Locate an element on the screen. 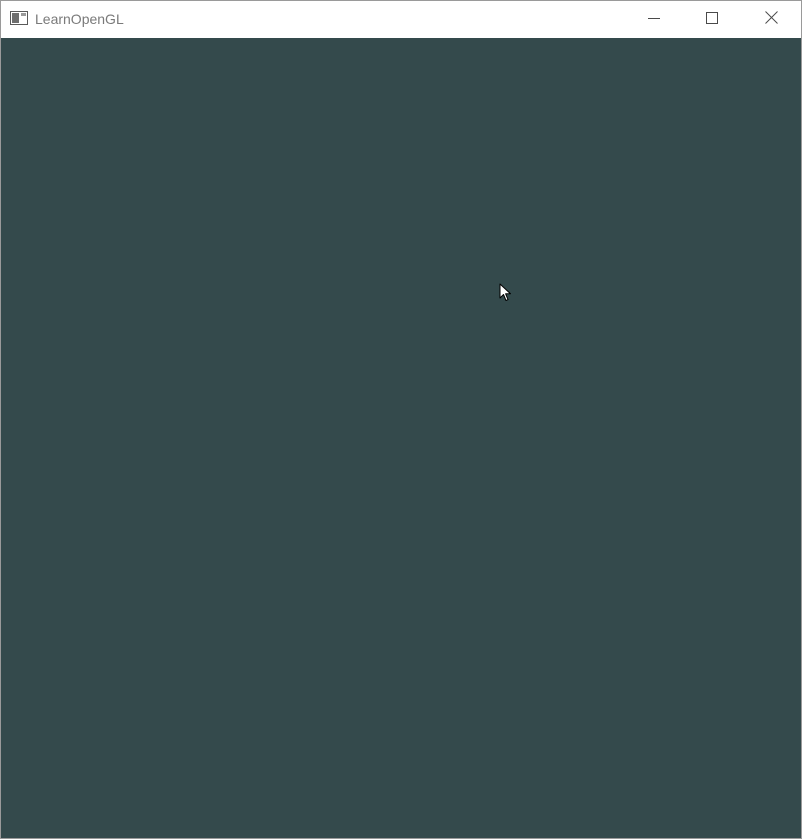 The height and width of the screenshot is (839, 802). close-icon is located at coordinates (771, 19).